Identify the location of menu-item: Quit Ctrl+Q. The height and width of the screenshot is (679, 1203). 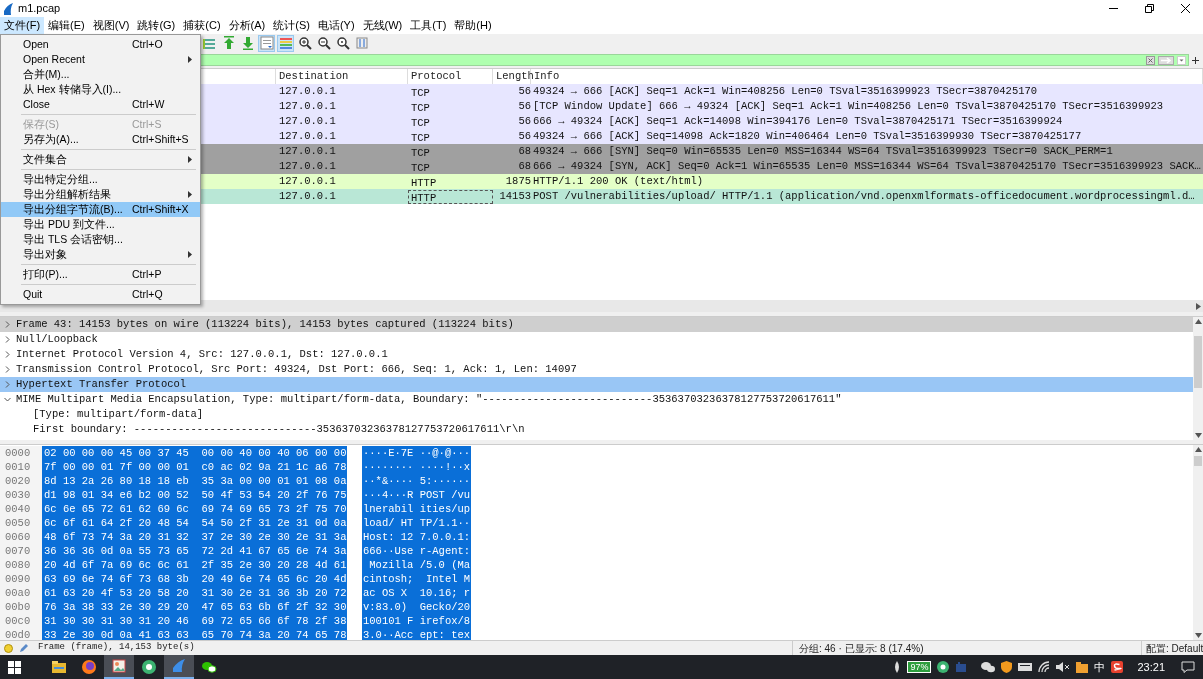
(100, 294).